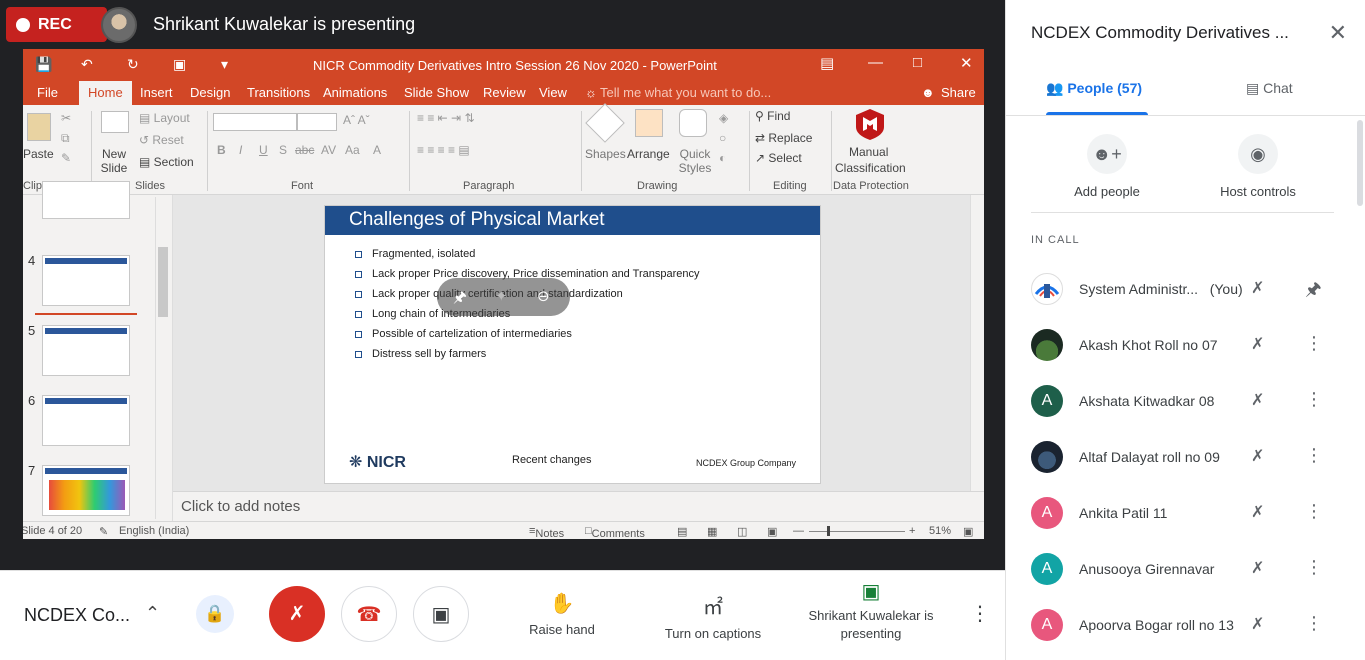  I want to click on format-painter-icon: ✎, so click(66, 158).